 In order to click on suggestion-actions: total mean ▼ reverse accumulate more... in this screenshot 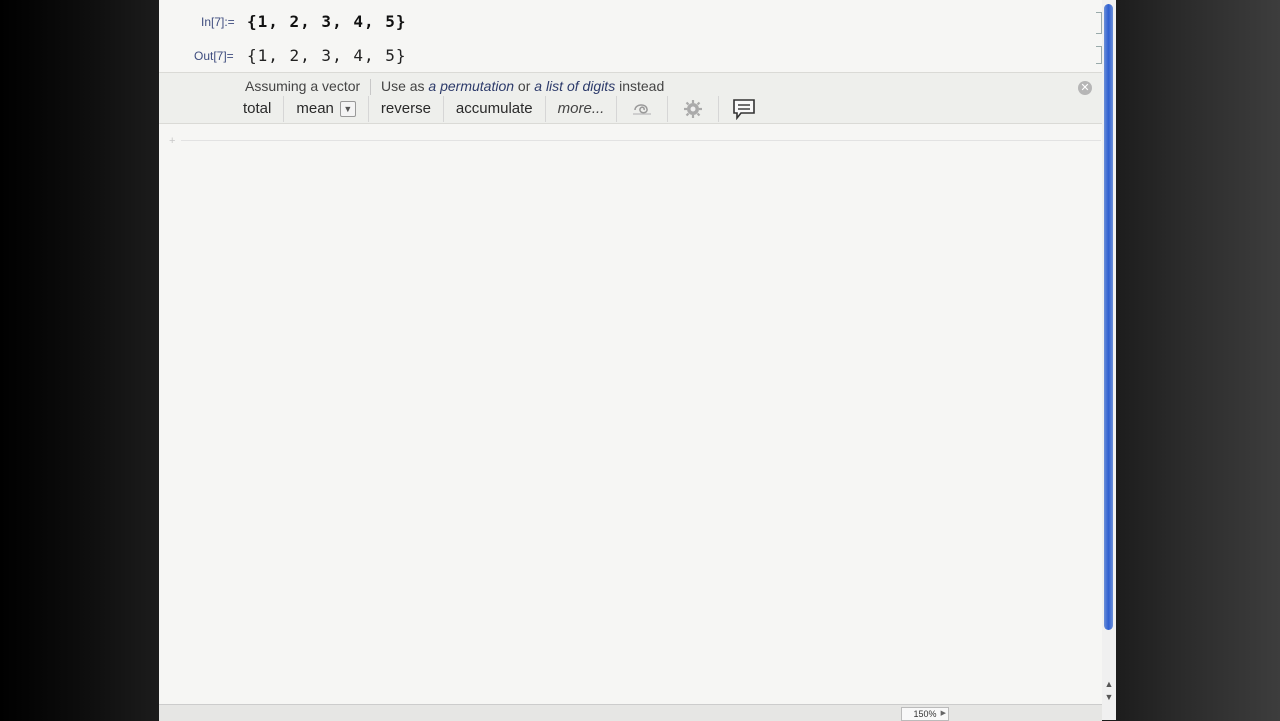, I will do `click(506, 109)`.